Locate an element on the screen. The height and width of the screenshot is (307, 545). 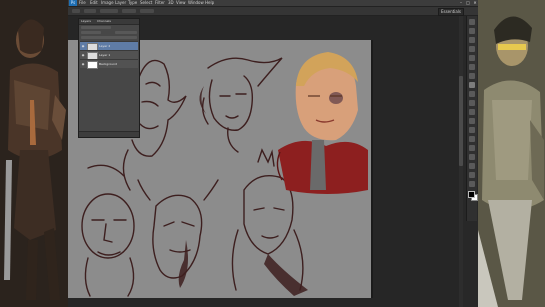
menu-layer: Layer is located at coordinates (120, 3).